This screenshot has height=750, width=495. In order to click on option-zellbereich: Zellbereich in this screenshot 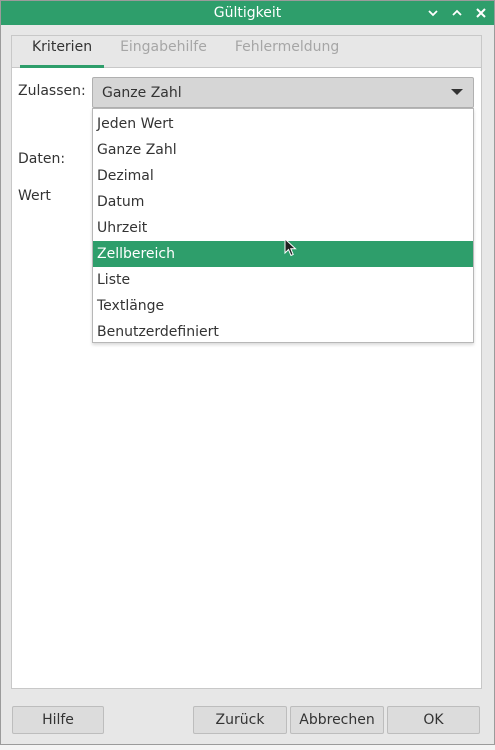, I will do `click(283, 254)`.